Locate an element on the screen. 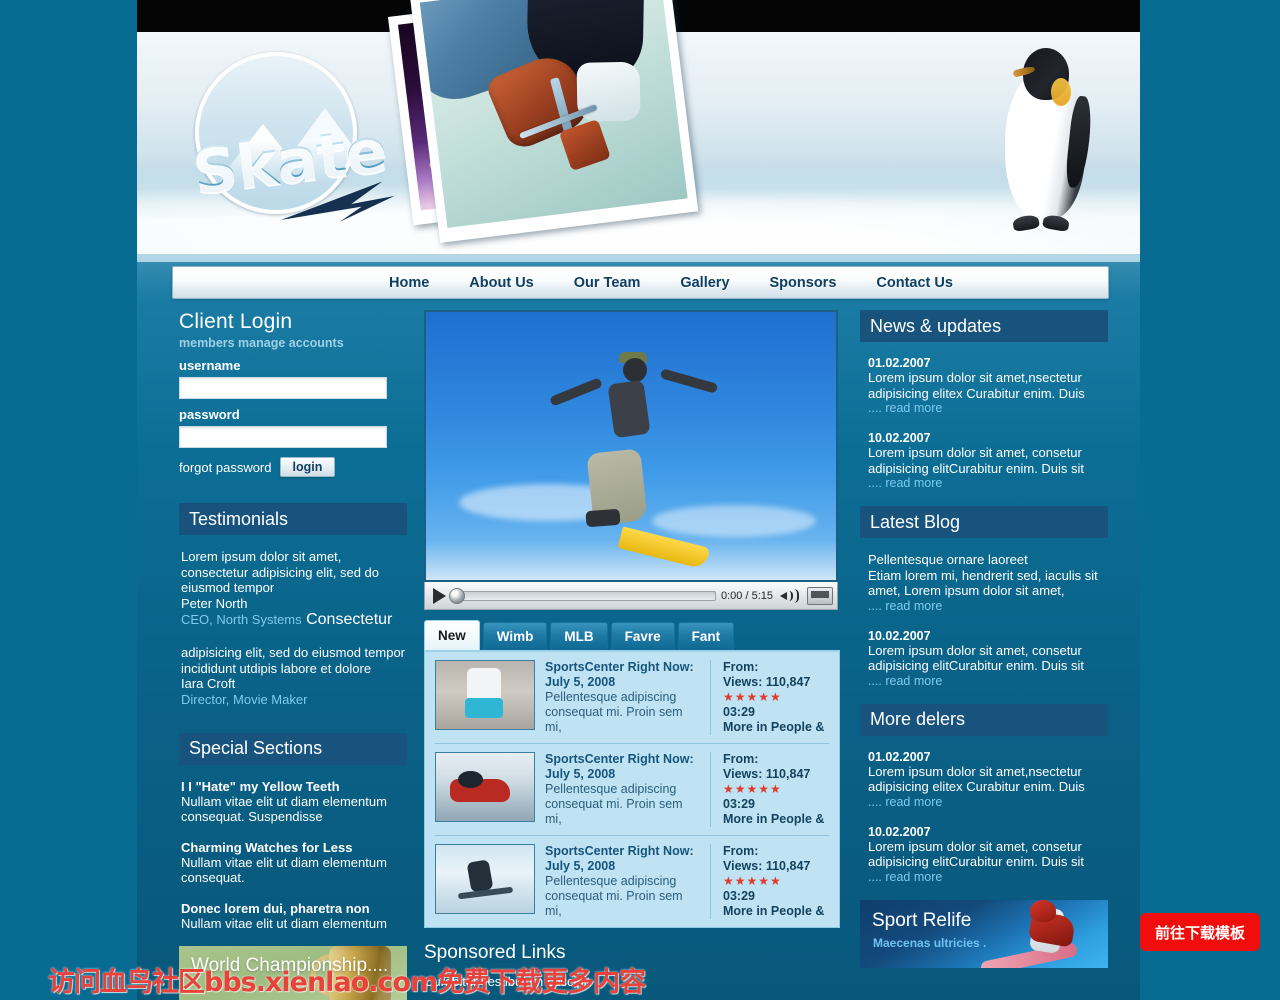 The image size is (1280, 1000). video-time-display: 0:00 / 5:15 is located at coordinates (747, 595).